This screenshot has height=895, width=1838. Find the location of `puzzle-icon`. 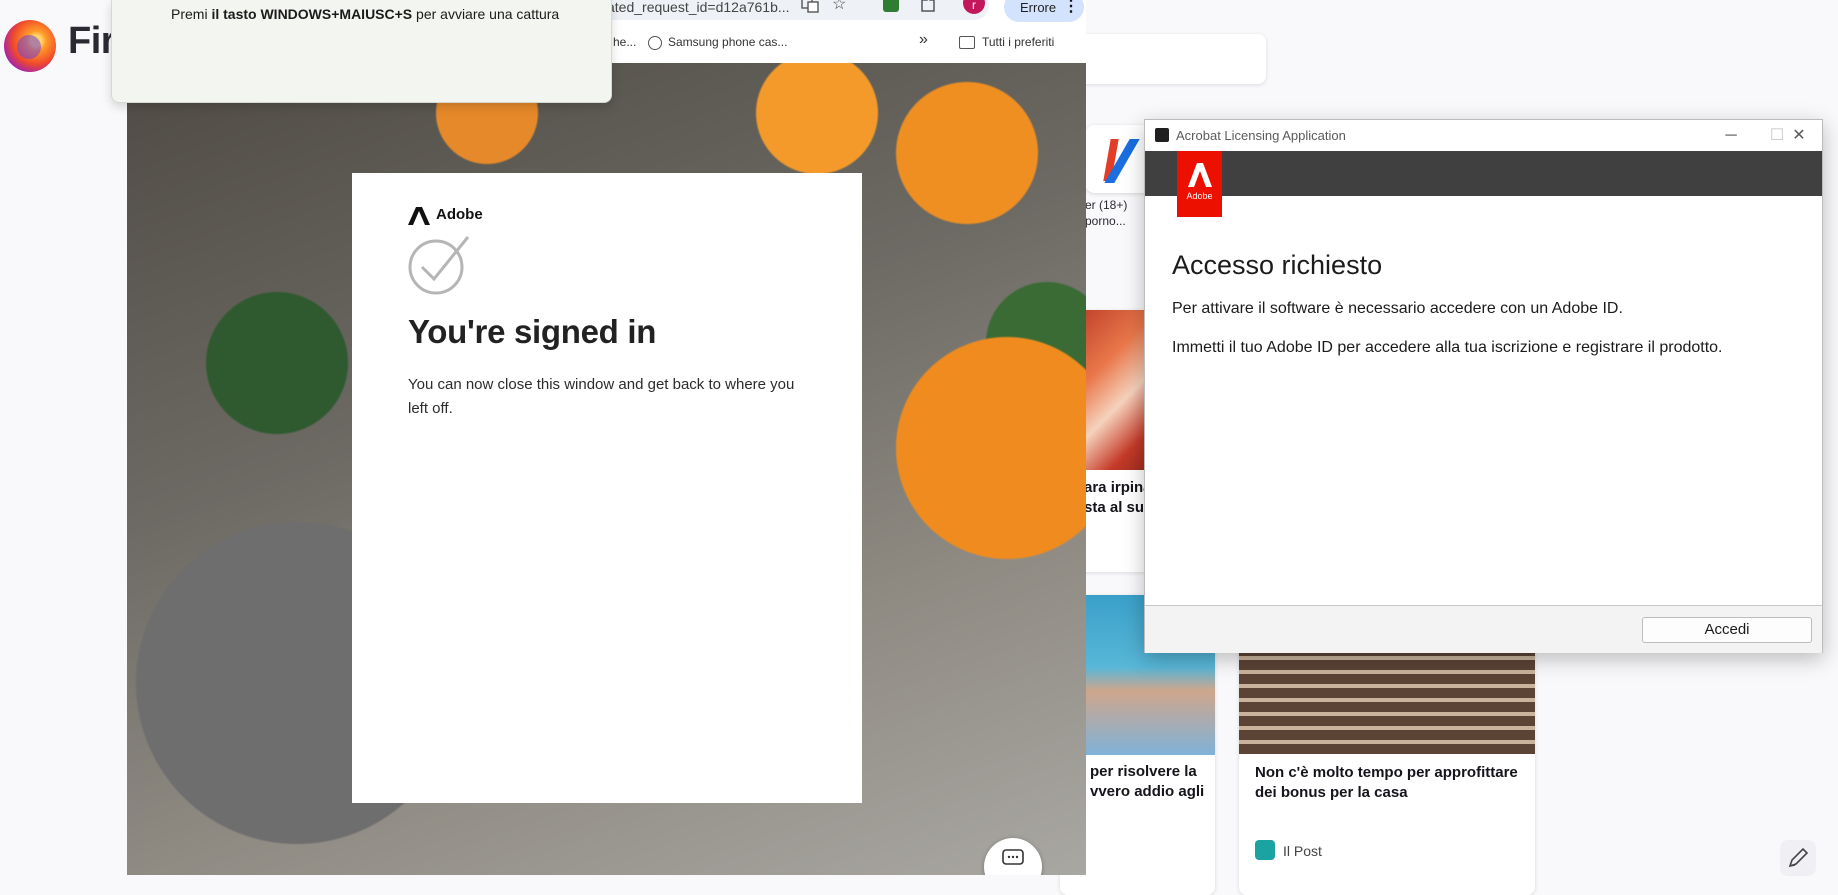

puzzle-icon is located at coordinates (928, 9).